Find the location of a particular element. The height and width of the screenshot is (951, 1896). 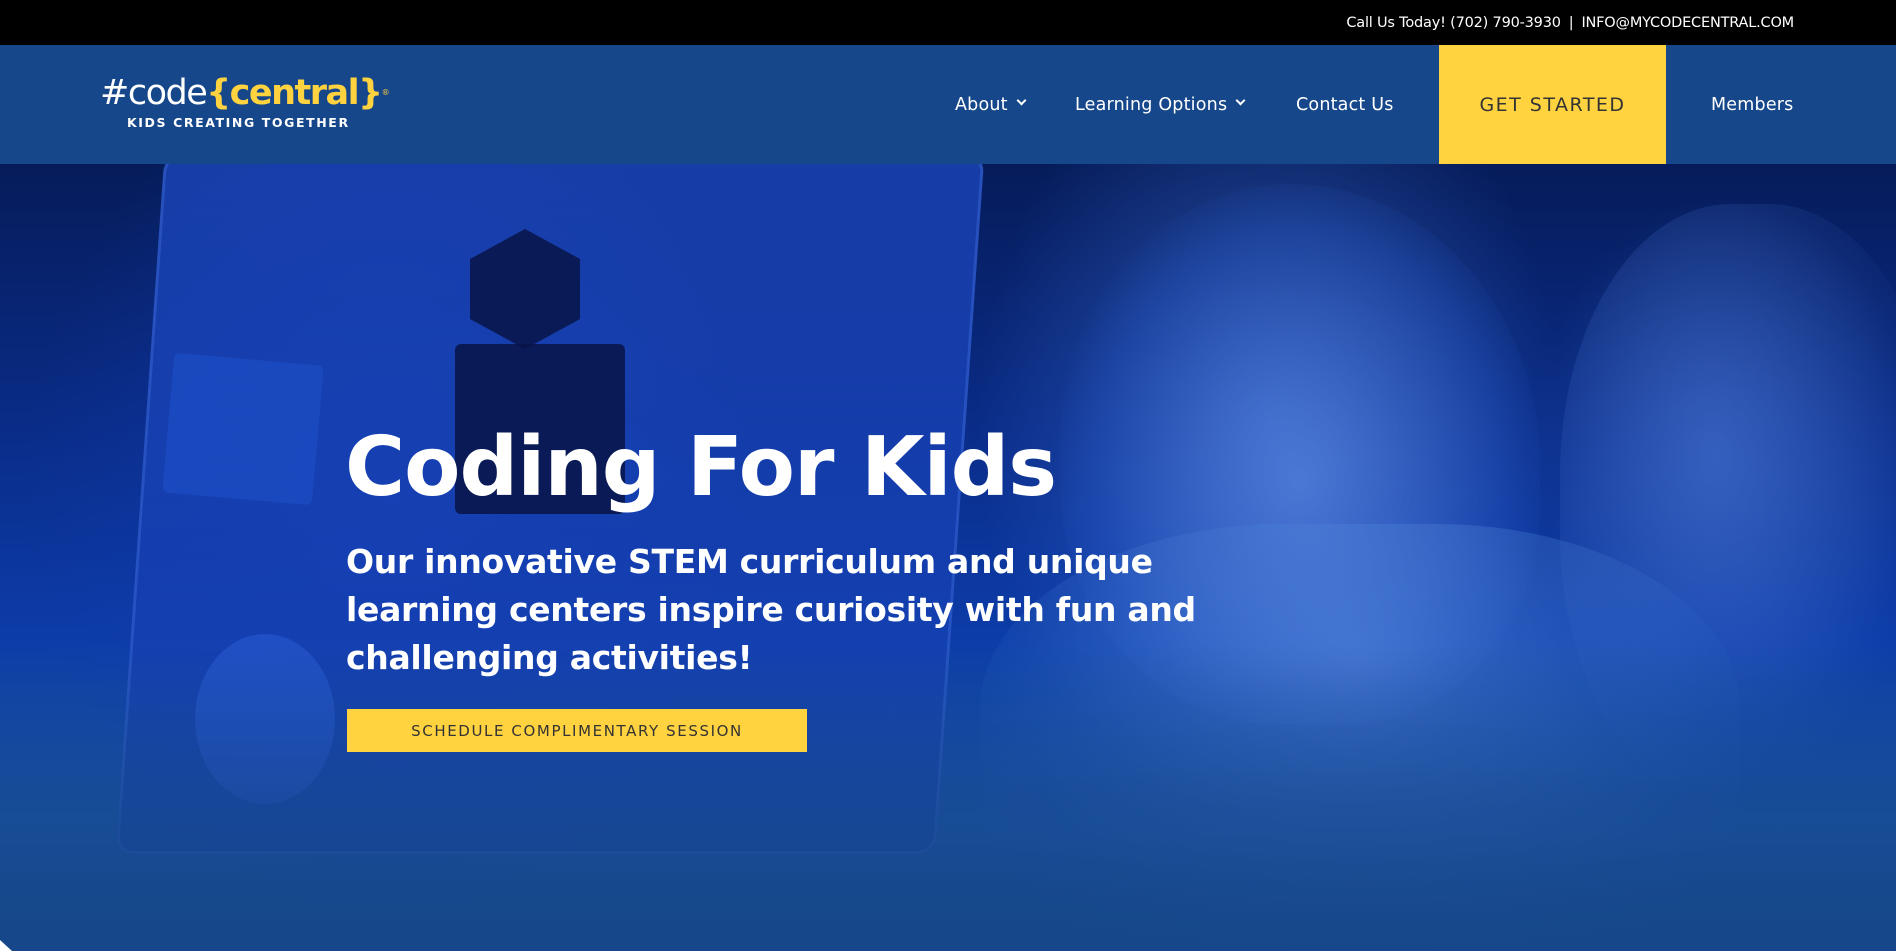

site-logo: #code{central}® KIDS CREATING TOGETHER is located at coordinates (244, 101).